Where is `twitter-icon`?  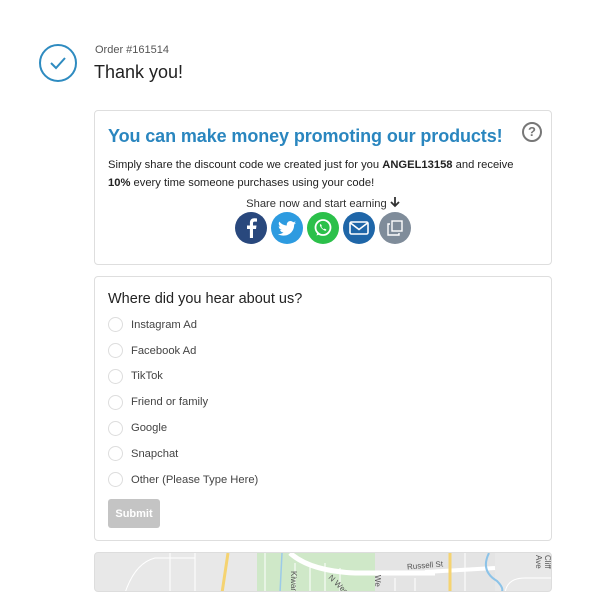 twitter-icon is located at coordinates (287, 228).